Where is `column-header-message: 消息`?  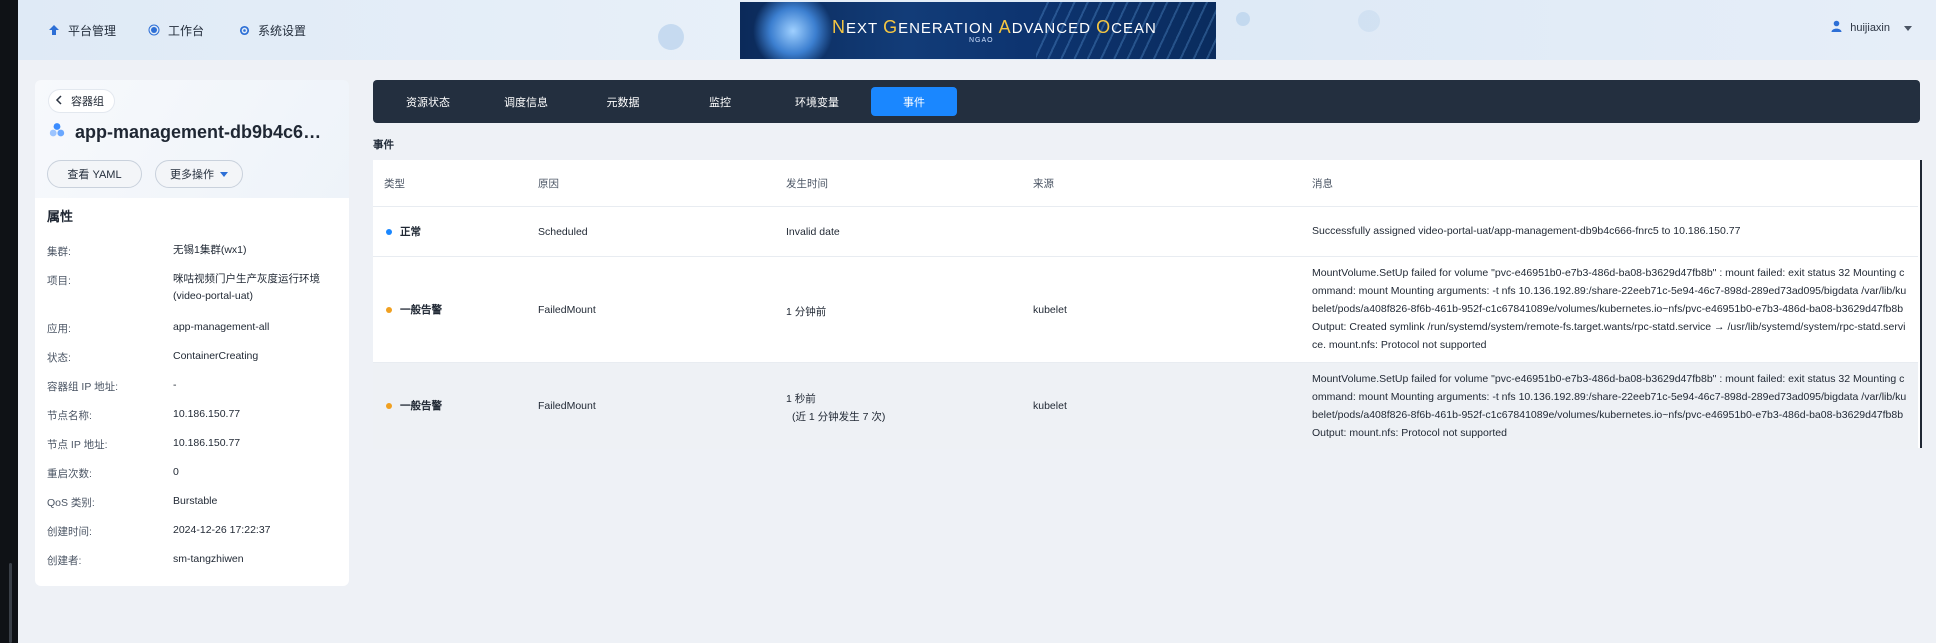
column-header-message: 消息 is located at coordinates (1322, 184).